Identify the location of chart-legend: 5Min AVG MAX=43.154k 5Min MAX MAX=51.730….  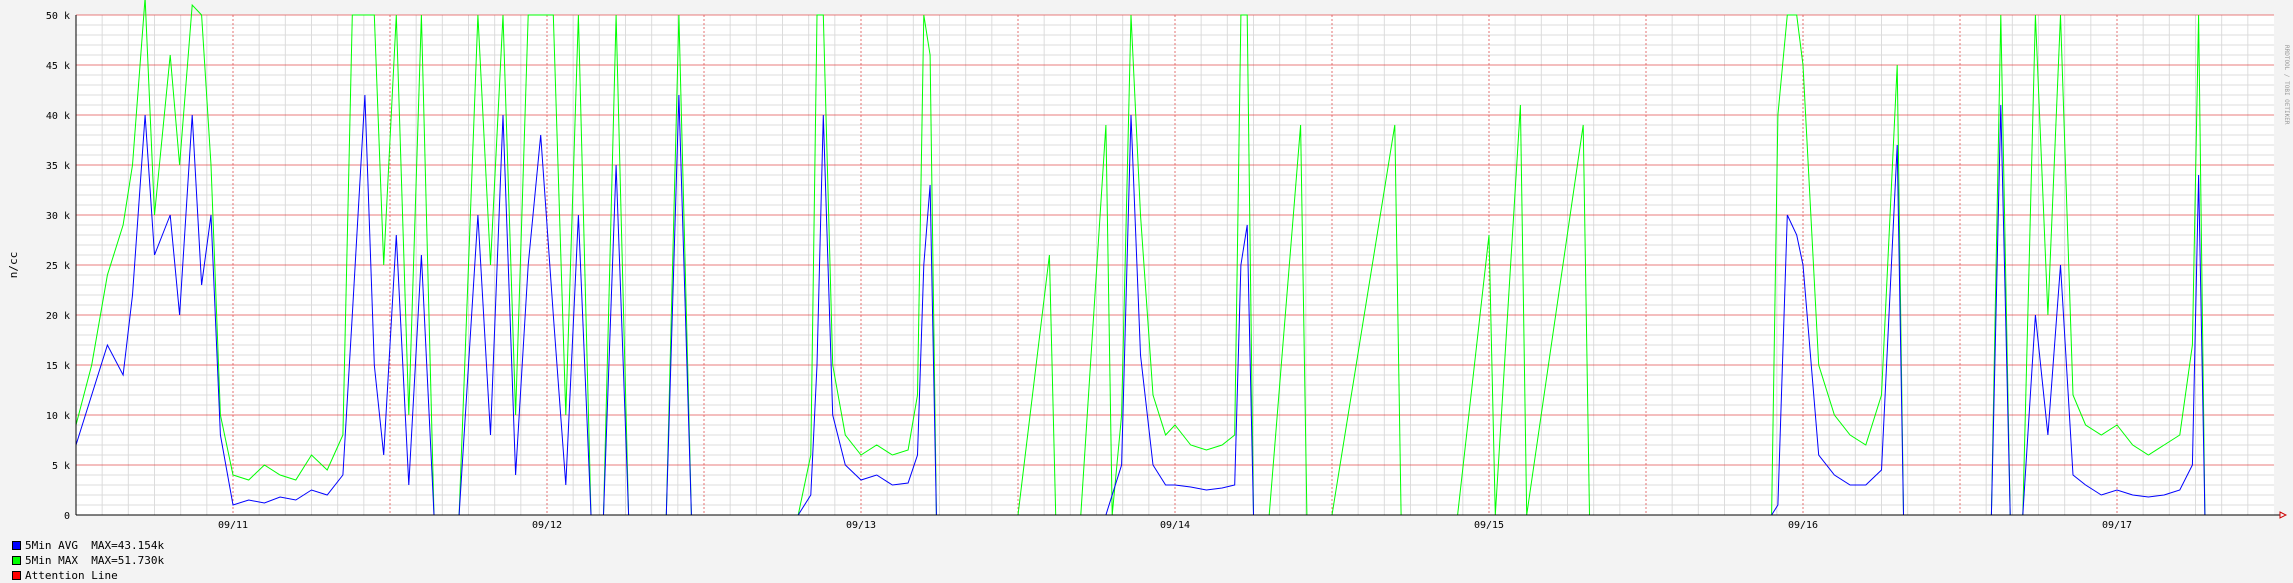
(88, 560).